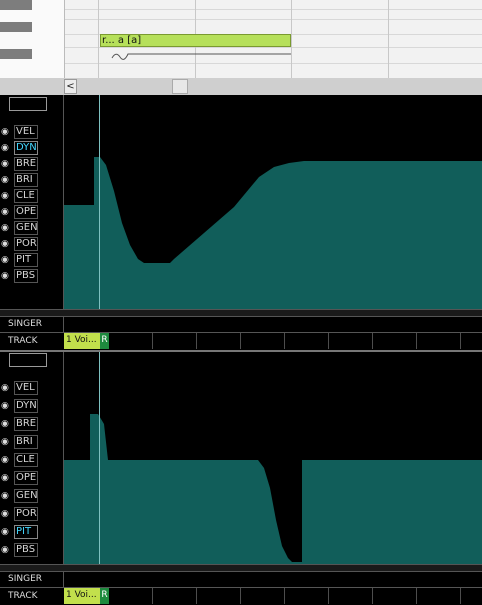  I want to click on scroll-left-button: <, so click(70, 86).